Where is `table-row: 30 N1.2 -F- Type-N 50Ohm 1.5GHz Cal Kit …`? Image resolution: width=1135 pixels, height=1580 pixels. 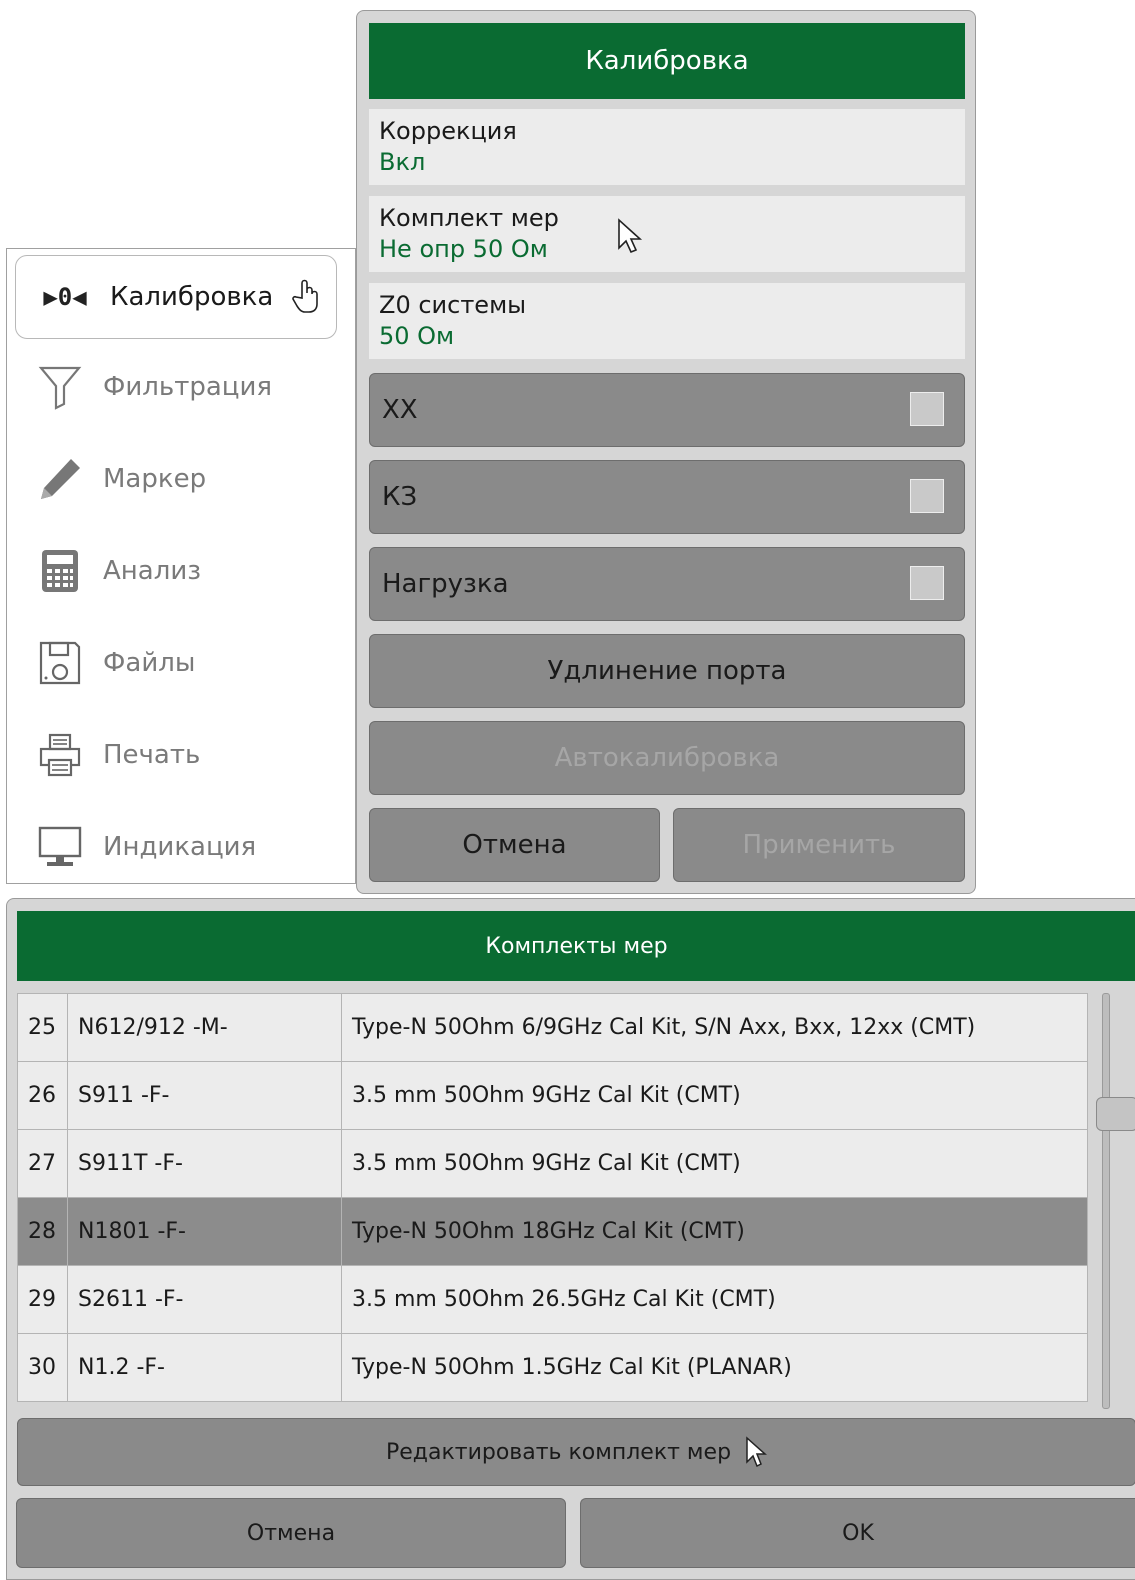 table-row: 30 N1.2 -F- Type-N 50Ohm 1.5GHz Cal Kit … is located at coordinates (552, 1367).